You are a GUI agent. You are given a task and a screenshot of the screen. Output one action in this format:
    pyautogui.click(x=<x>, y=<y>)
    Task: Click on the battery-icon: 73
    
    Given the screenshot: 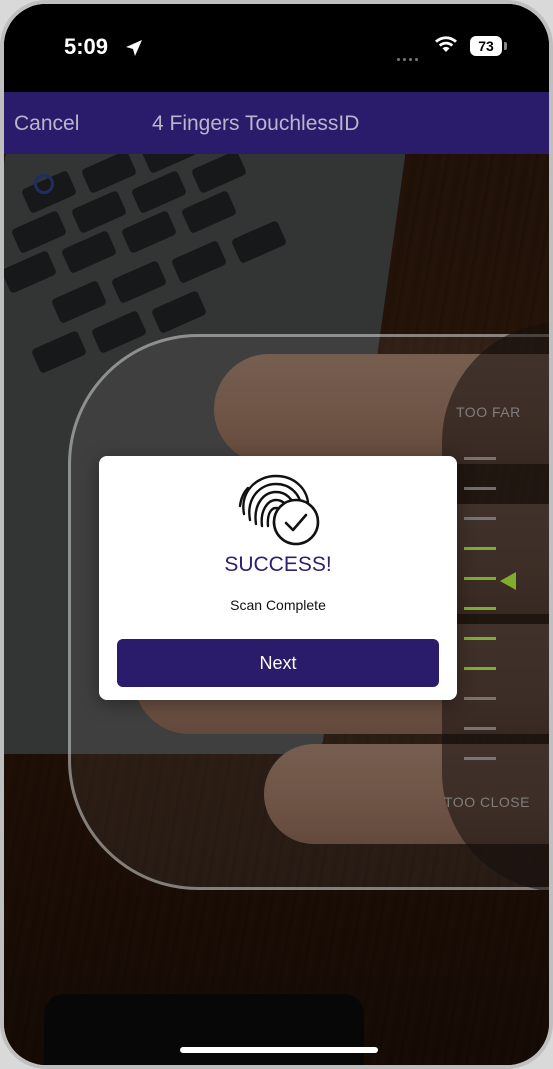 What is the action you would take?
    pyautogui.click(x=486, y=46)
    